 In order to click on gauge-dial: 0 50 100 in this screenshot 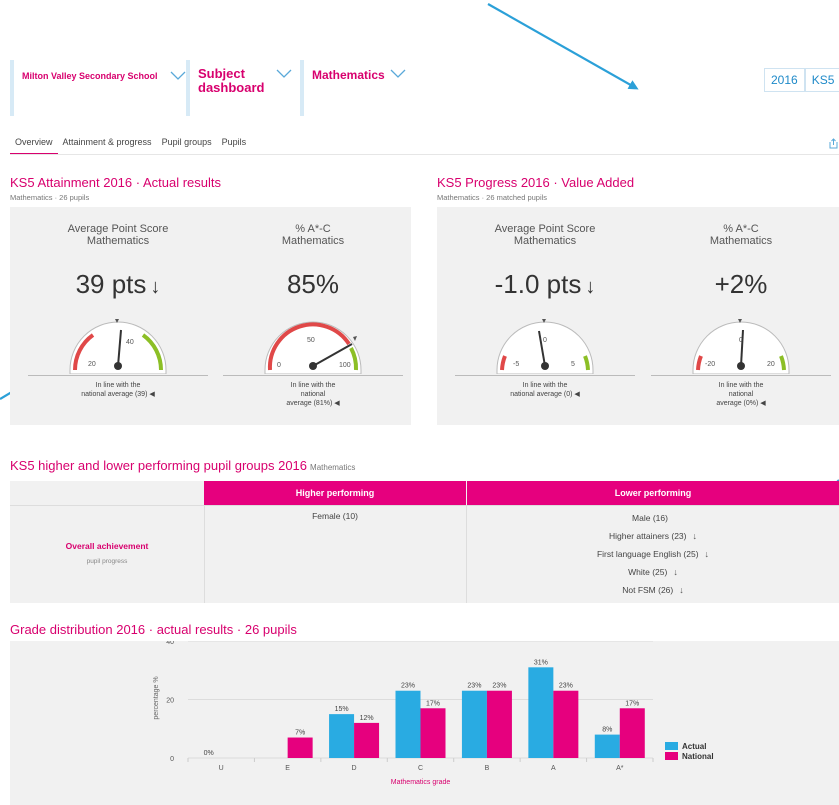, I will do `click(313, 347)`.